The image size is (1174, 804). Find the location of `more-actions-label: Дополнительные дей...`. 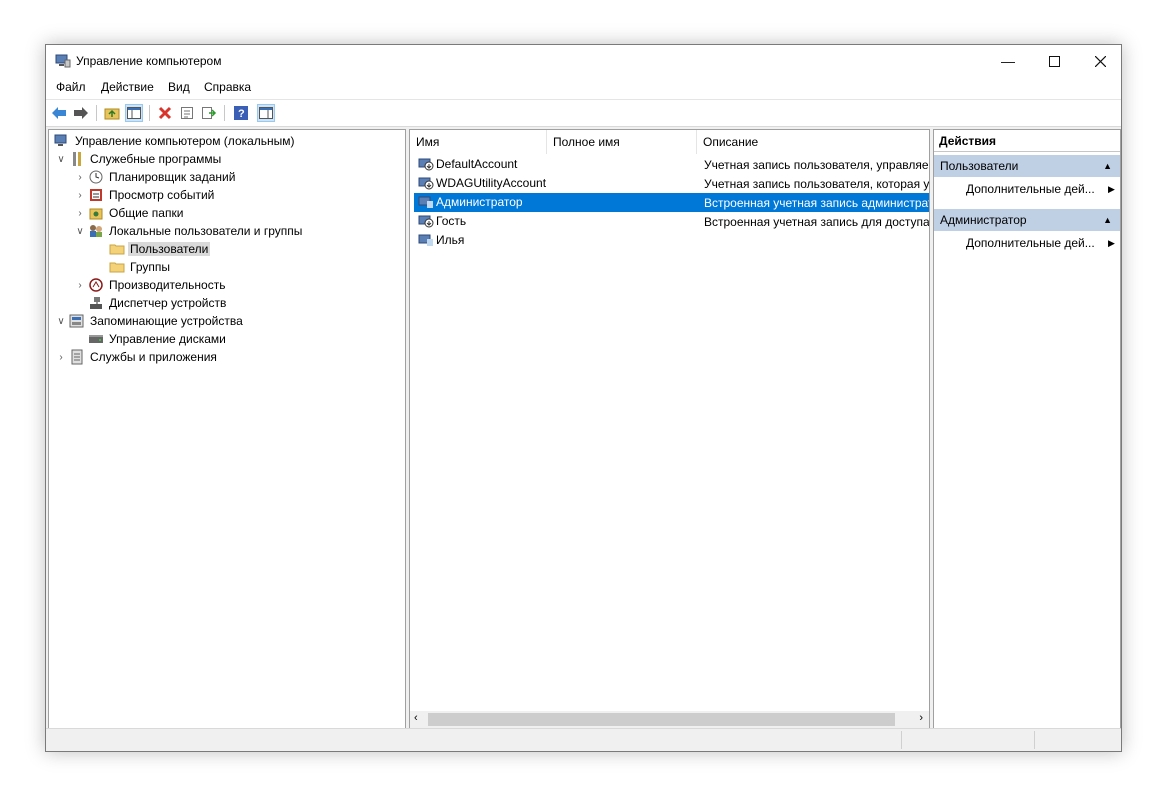

more-actions-label: Дополнительные дей... is located at coordinates (1030, 243).